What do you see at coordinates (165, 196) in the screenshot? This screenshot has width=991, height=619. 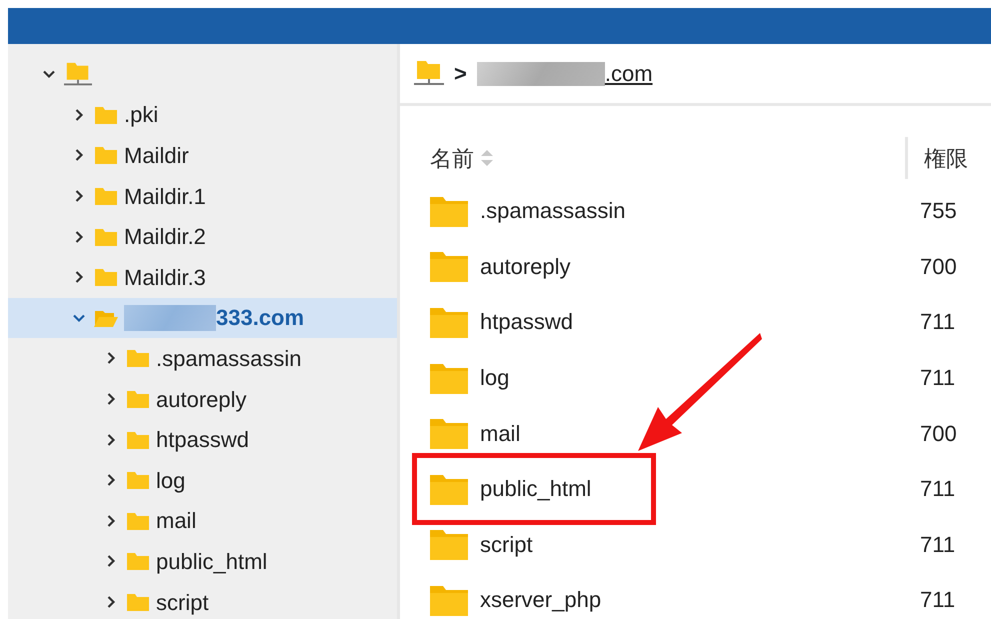 I see `tree-item-label: Maildir.1` at bounding box center [165, 196].